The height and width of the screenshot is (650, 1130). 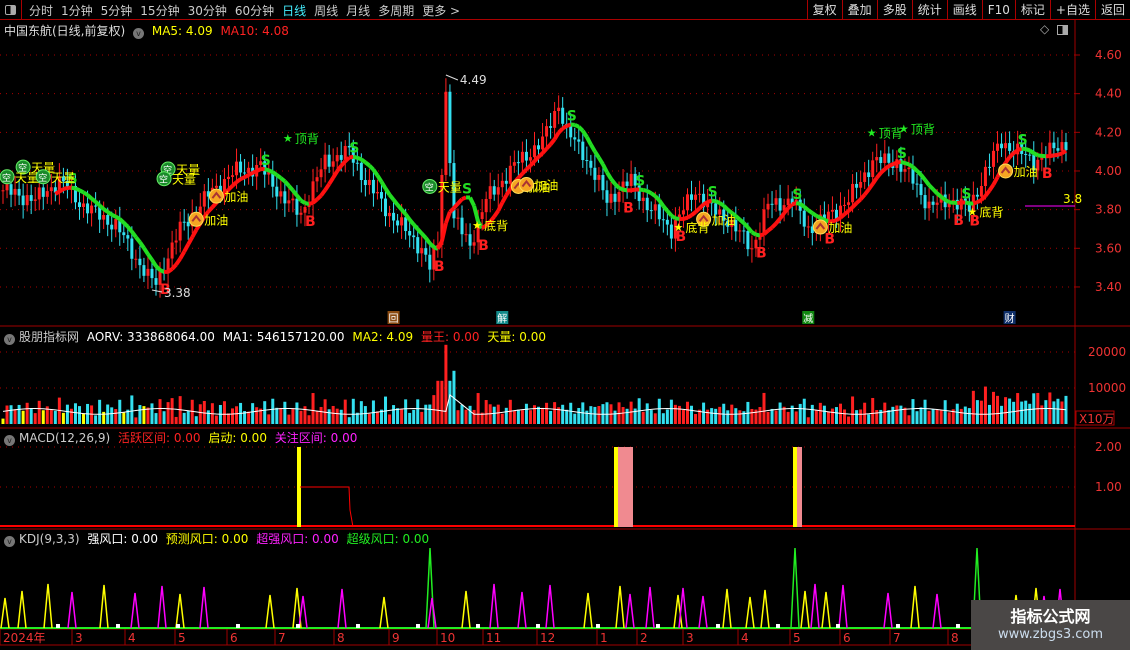 What do you see at coordinates (447, 638) in the screenshot?
I see `date-label: 10` at bounding box center [447, 638].